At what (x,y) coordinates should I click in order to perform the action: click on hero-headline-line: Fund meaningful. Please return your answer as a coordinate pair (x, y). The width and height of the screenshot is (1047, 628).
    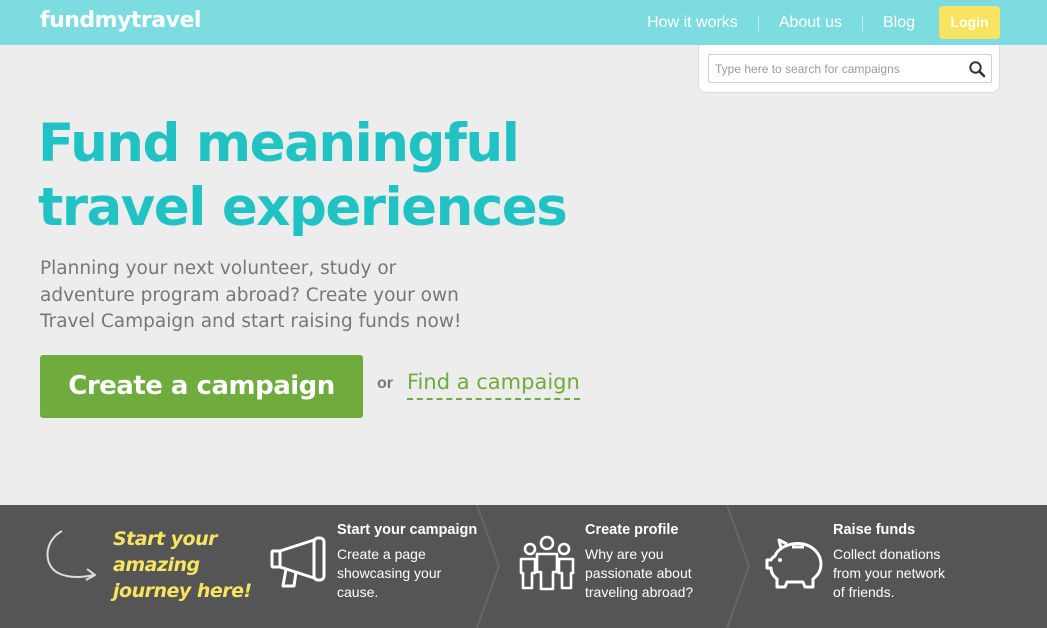
    Looking at the image, I should click on (279, 143).